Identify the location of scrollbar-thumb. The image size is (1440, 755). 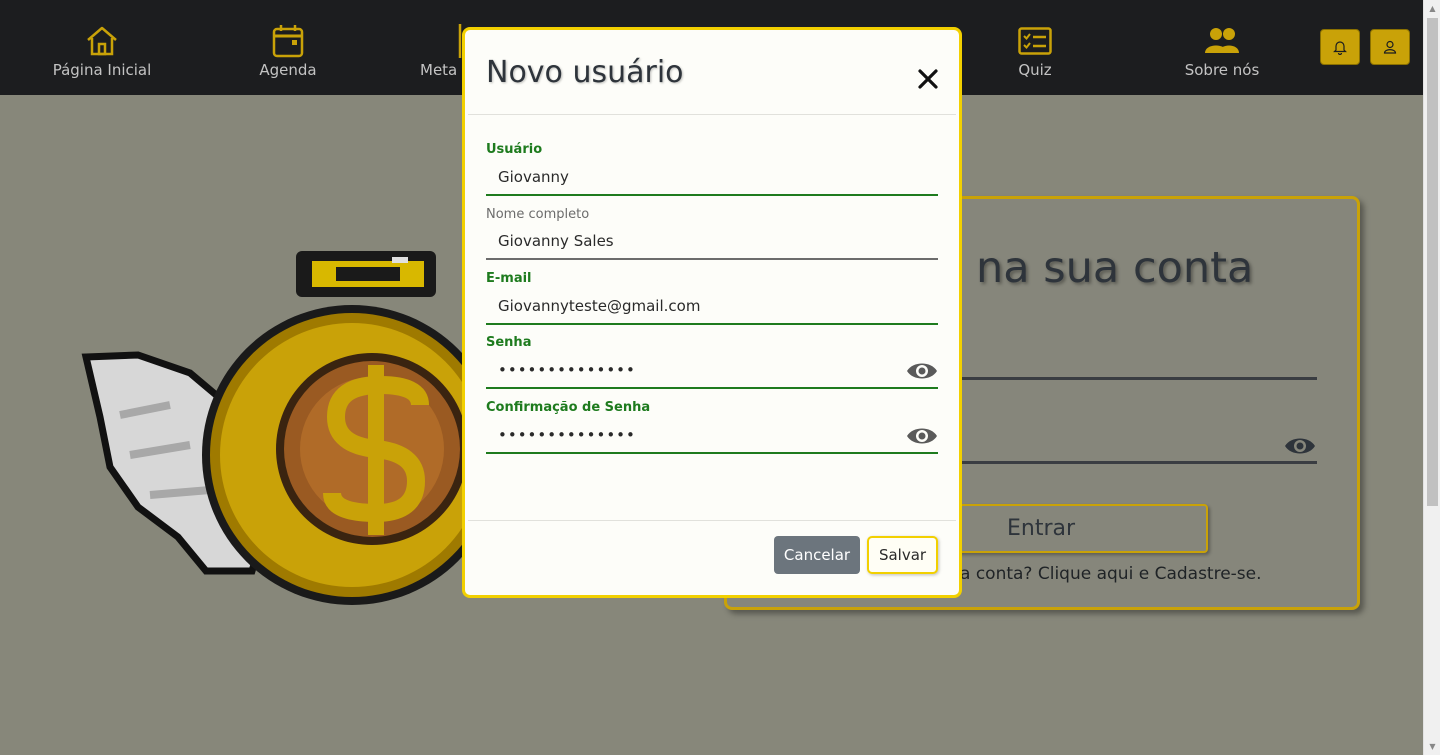
(1432, 262).